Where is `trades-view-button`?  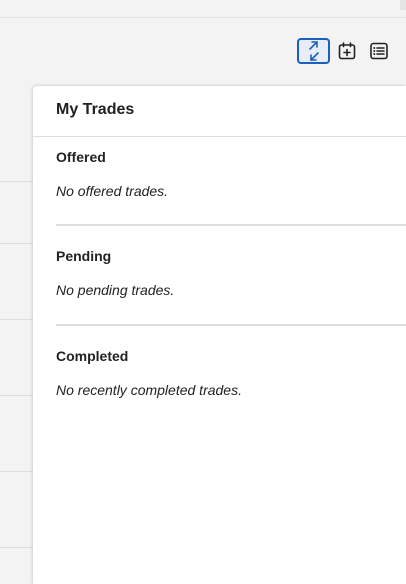
trades-view-button is located at coordinates (313, 51).